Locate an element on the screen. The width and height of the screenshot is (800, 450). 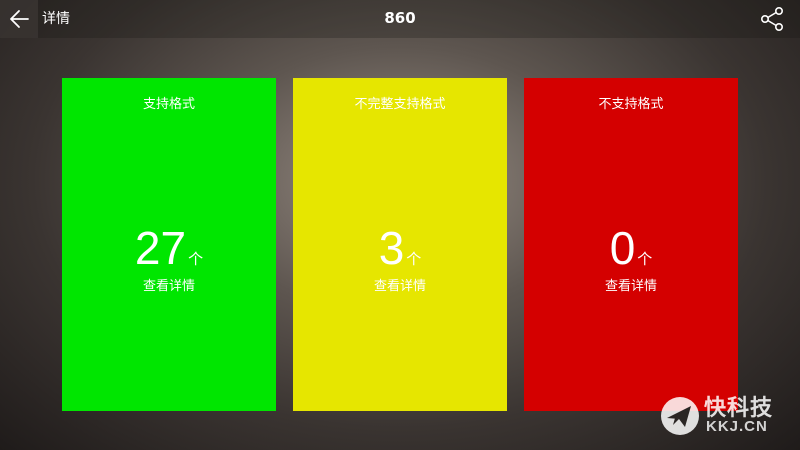
count-value: 3 is located at coordinates (391, 248).